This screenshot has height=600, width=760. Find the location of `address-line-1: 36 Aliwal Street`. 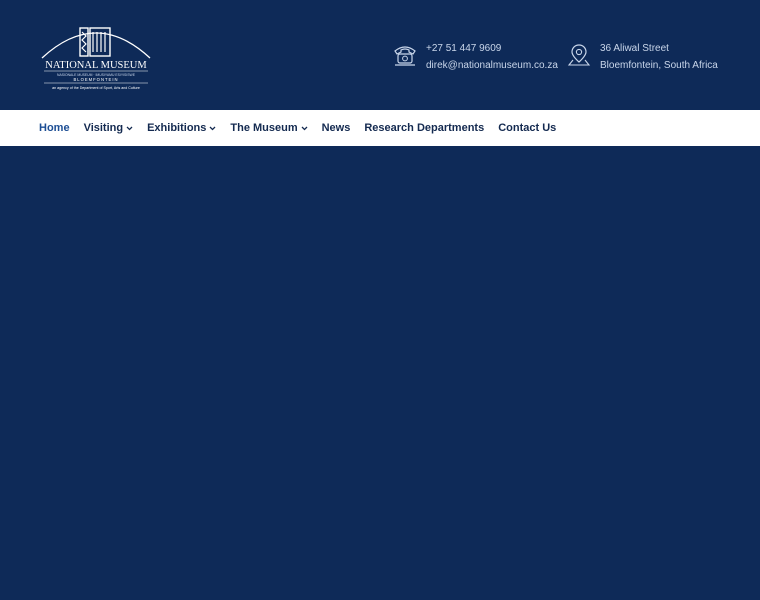

address-line-1: 36 Aliwal Street is located at coordinates (634, 48).